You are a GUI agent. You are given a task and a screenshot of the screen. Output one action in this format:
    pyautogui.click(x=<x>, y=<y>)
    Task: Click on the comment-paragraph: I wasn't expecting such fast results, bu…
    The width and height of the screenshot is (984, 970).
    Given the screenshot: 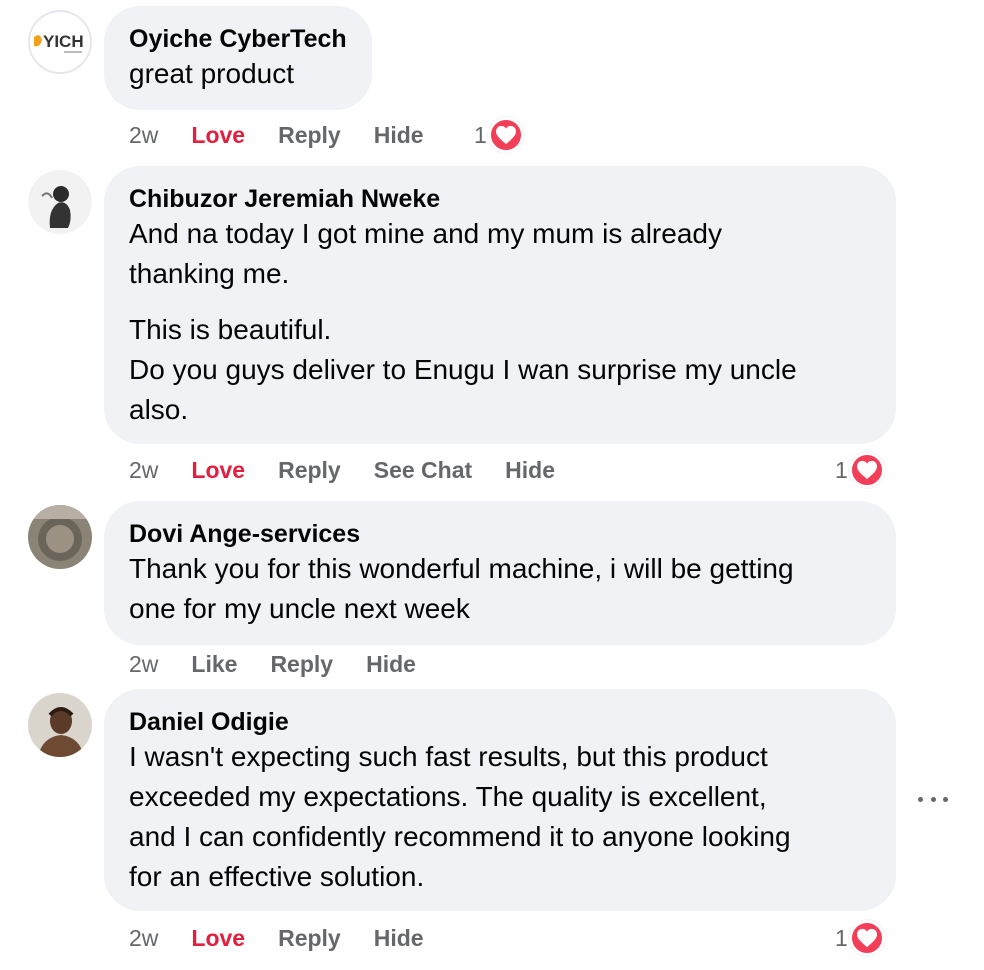 What is the action you would take?
    pyautogui.click(x=500, y=817)
    